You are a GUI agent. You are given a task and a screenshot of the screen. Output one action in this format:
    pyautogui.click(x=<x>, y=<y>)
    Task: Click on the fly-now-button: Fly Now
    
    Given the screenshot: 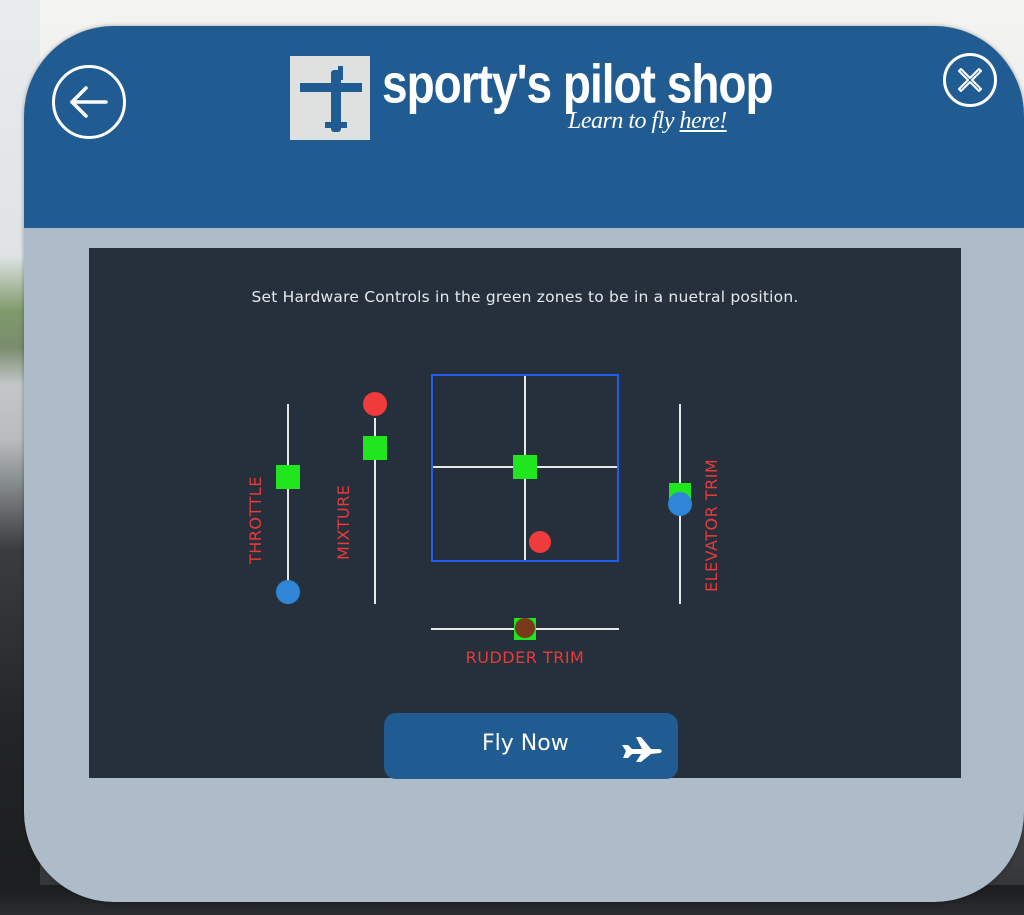 What is the action you would take?
    pyautogui.click(x=531, y=746)
    